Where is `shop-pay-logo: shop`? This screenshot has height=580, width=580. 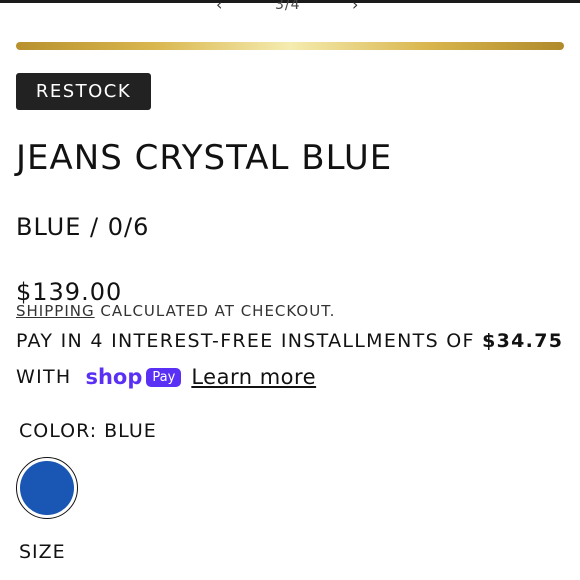
shop-pay-logo: shop is located at coordinates (114, 377).